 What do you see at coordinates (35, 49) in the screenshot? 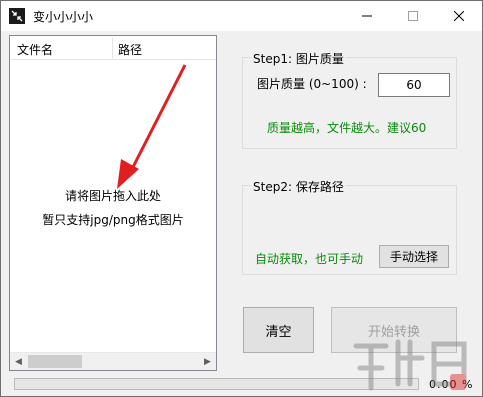
I see `column-header-filename: 文件名` at bounding box center [35, 49].